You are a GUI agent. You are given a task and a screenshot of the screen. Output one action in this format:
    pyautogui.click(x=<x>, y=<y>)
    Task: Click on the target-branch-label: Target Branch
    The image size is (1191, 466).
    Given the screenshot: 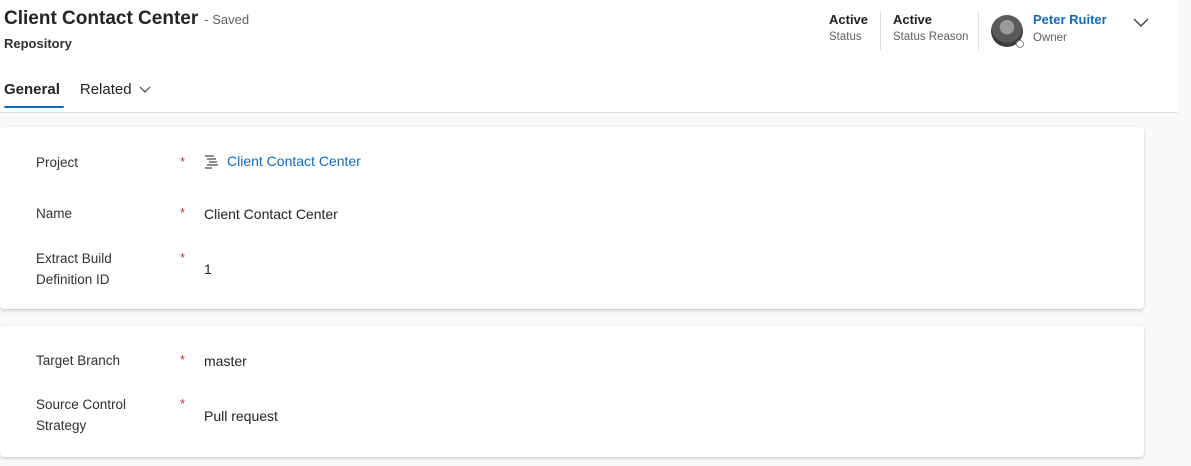 What is the action you would take?
    pyautogui.click(x=78, y=360)
    